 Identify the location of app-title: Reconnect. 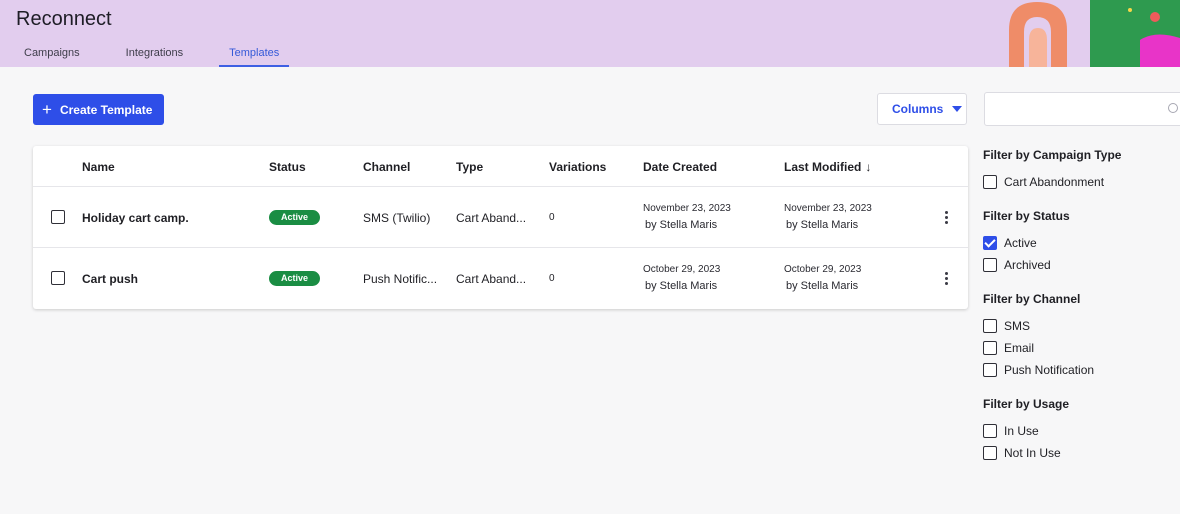
(64, 19).